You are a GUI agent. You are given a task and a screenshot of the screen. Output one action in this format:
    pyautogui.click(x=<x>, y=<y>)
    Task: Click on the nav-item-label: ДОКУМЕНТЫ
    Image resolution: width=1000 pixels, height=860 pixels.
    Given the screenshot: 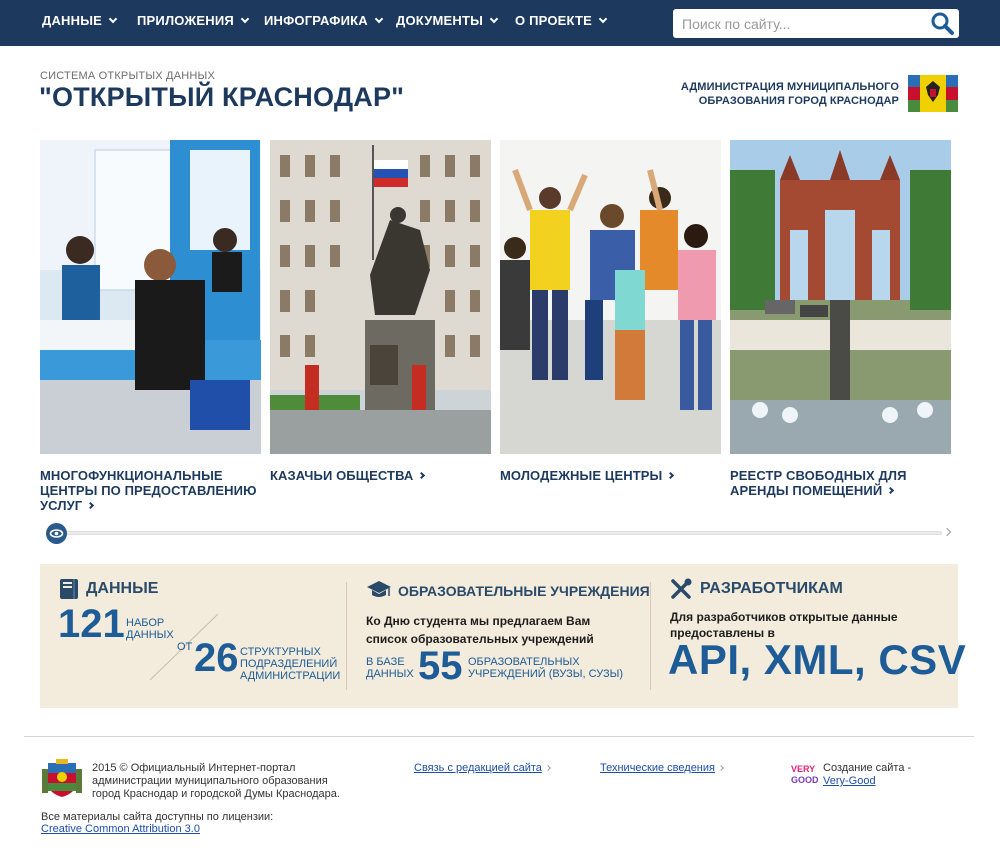 What is the action you would take?
    pyautogui.click(x=440, y=20)
    